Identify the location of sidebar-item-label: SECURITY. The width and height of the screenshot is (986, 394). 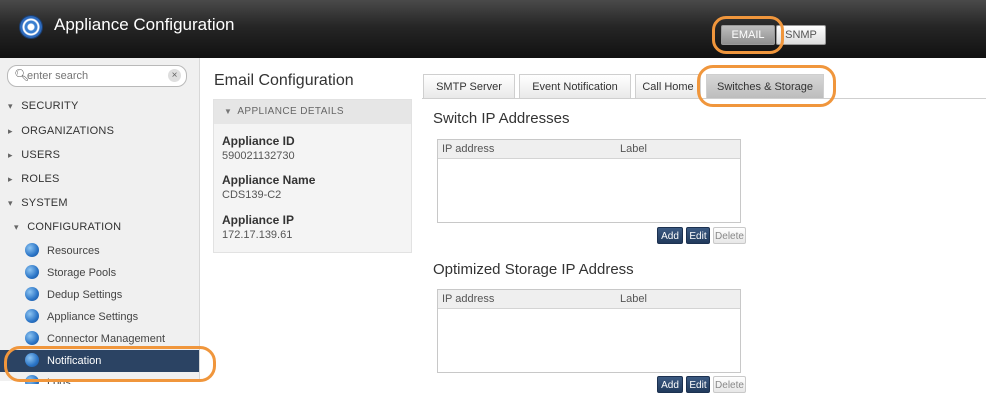
(50, 106).